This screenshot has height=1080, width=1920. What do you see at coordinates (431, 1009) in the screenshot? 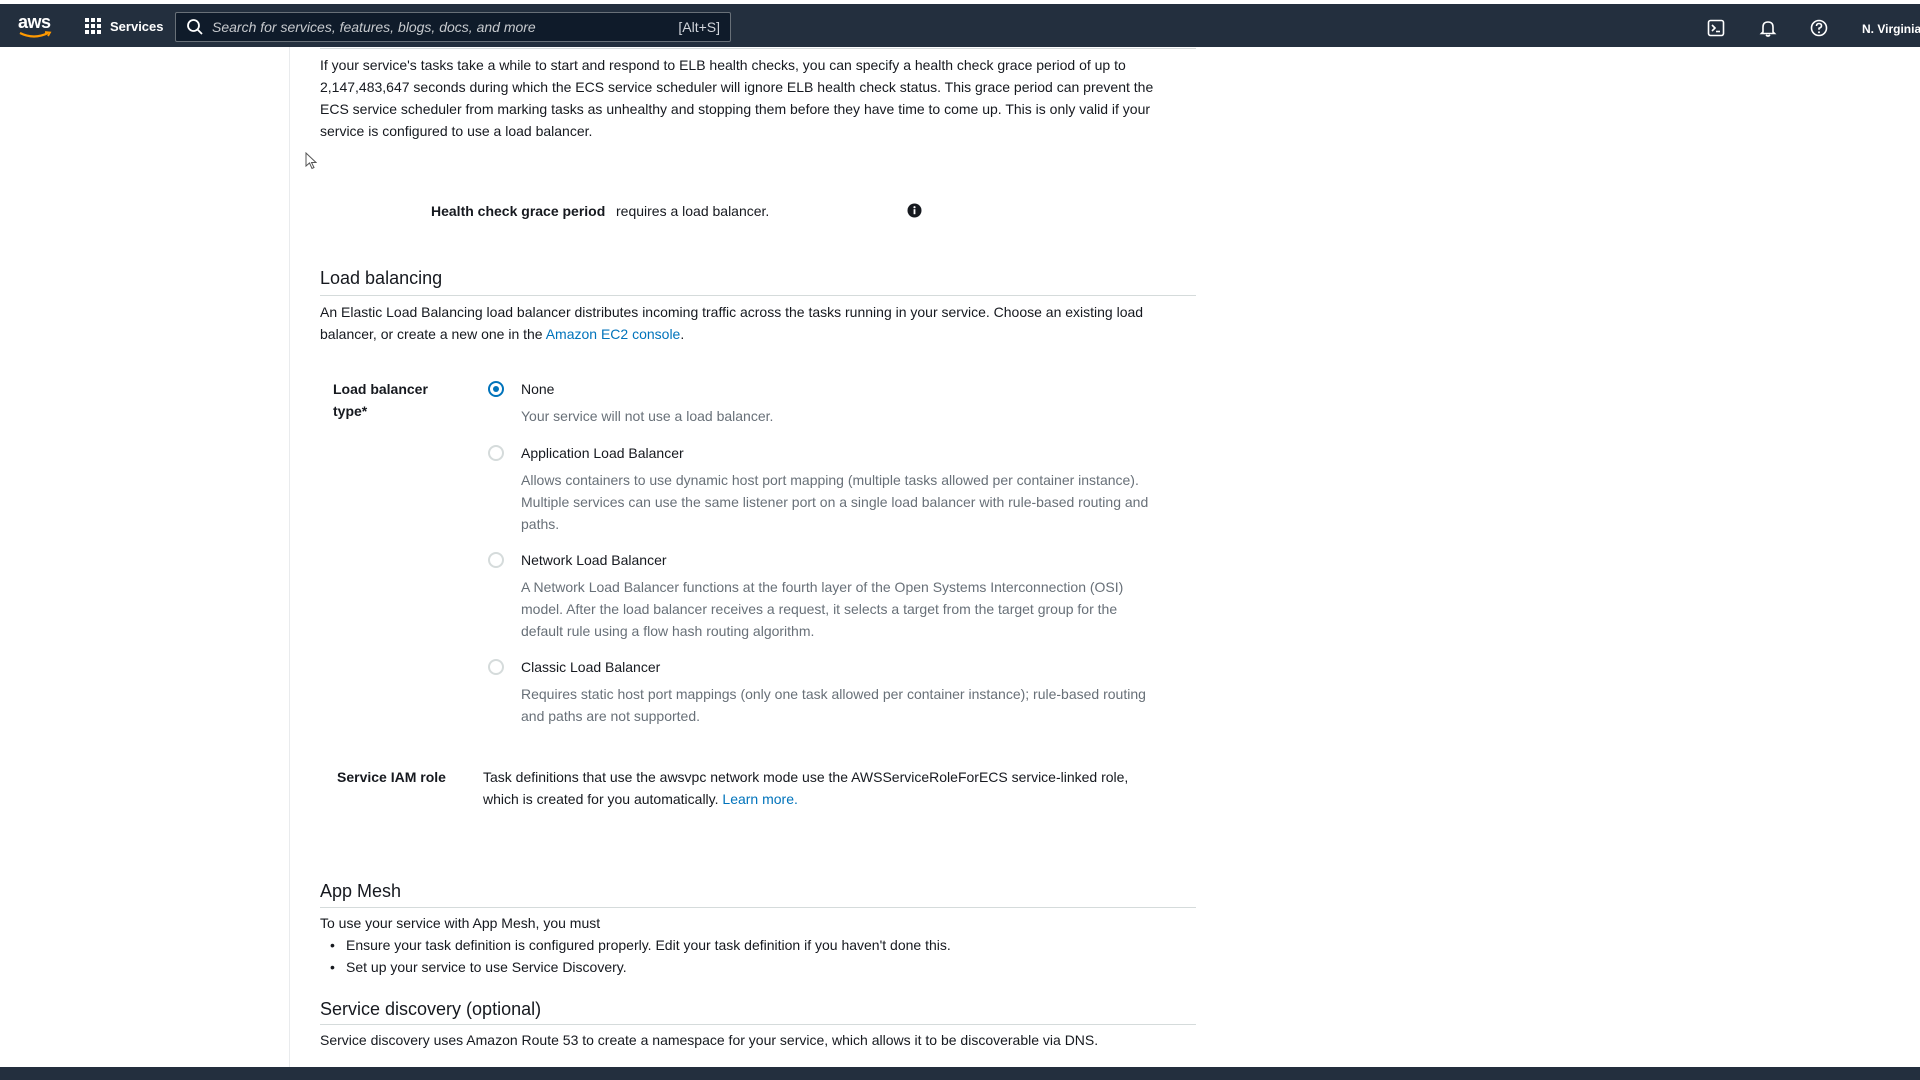
I see `service-discovery-title: Service discovery (optional)` at bounding box center [431, 1009].